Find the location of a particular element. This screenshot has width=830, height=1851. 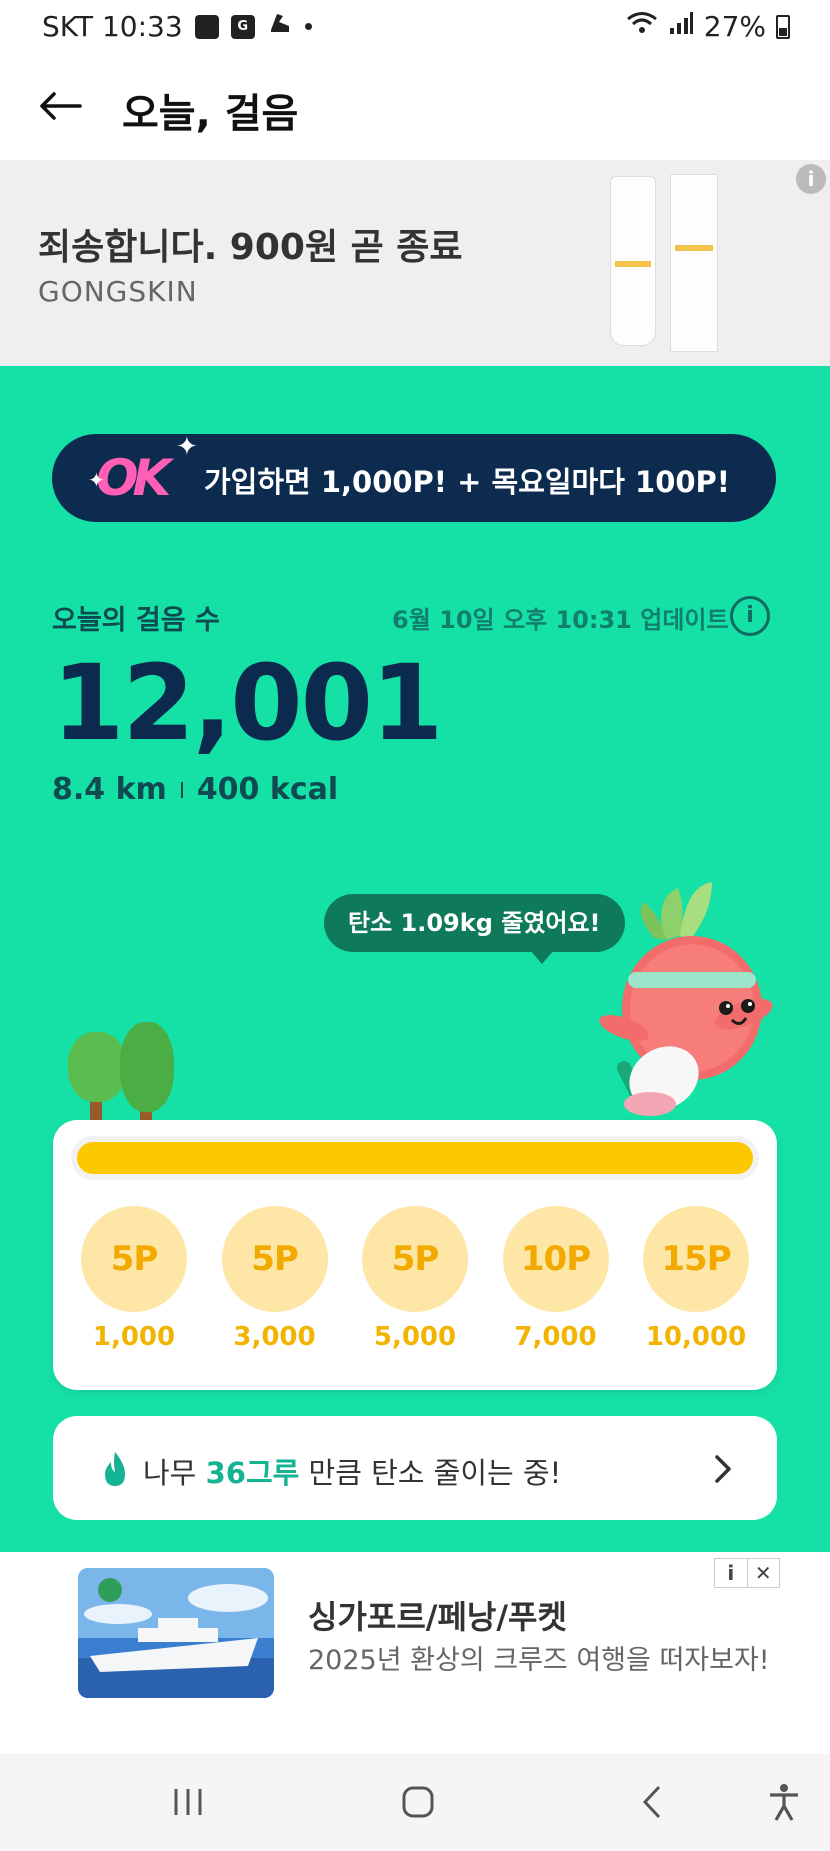

calories-value: 400 kcal is located at coordinates (267, 789).